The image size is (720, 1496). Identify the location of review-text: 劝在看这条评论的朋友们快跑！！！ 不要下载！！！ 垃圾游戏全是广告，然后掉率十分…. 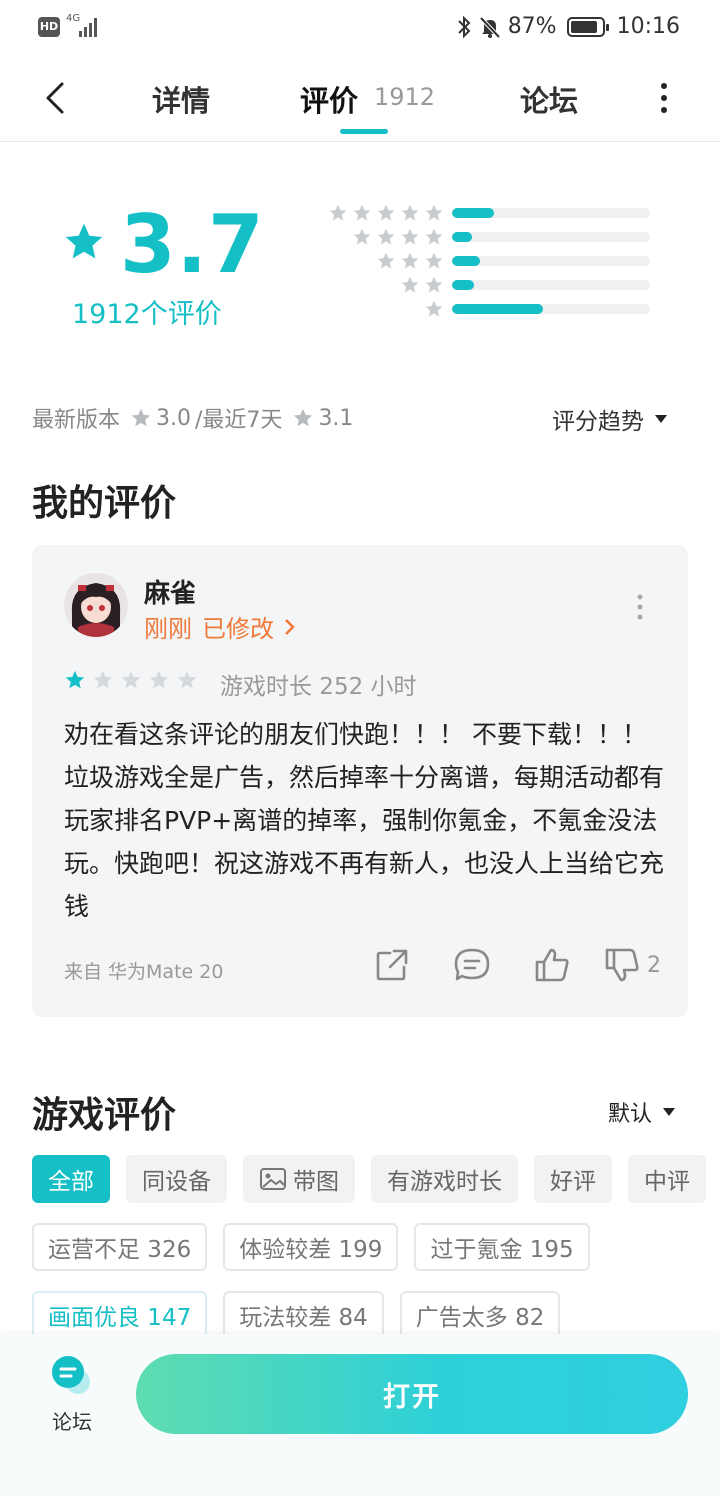
(364, 820).